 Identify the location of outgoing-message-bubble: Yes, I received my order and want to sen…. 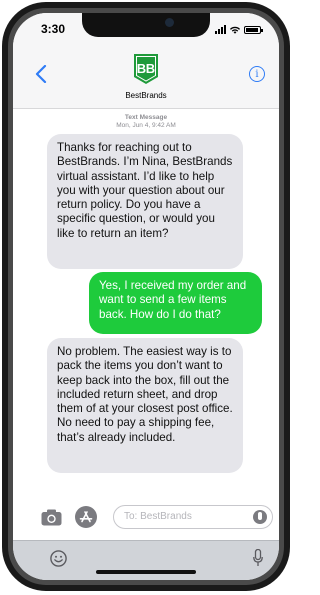
(175, 303).